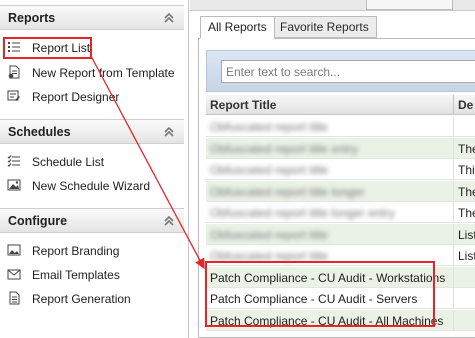 The width and height of the screenshot is (475, 338). I want to click on nav-item-label: Report Branding, so click(76, 251).